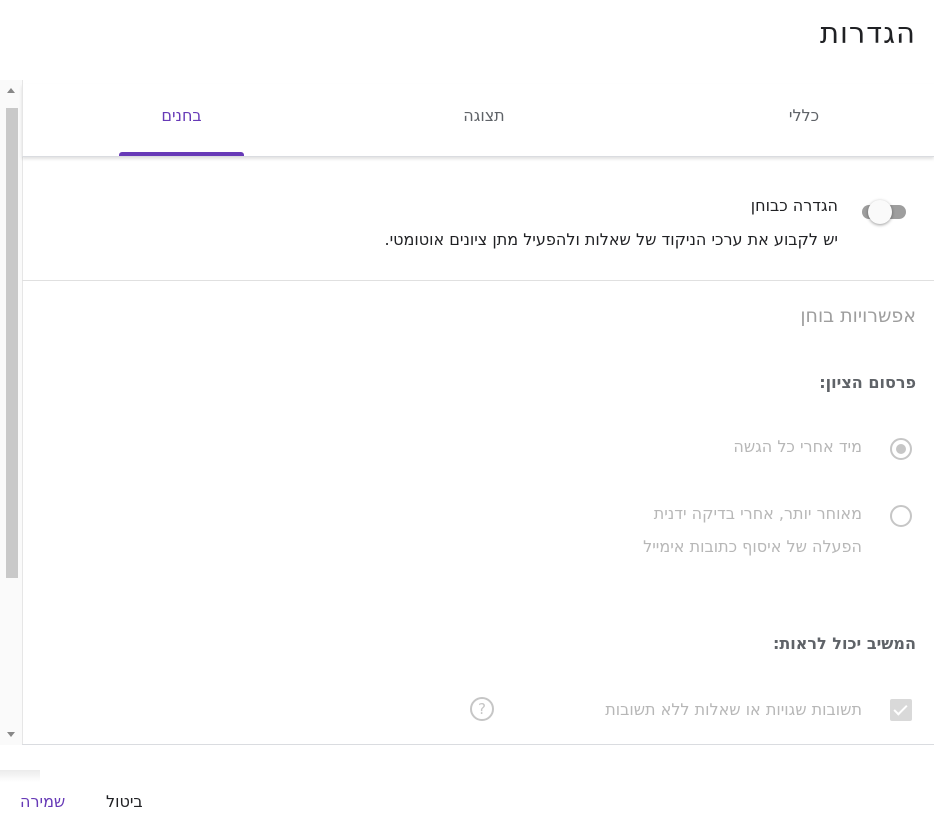  I want to click on settings-tabs: כללי תצוגה בחנים, so click(478, 120).